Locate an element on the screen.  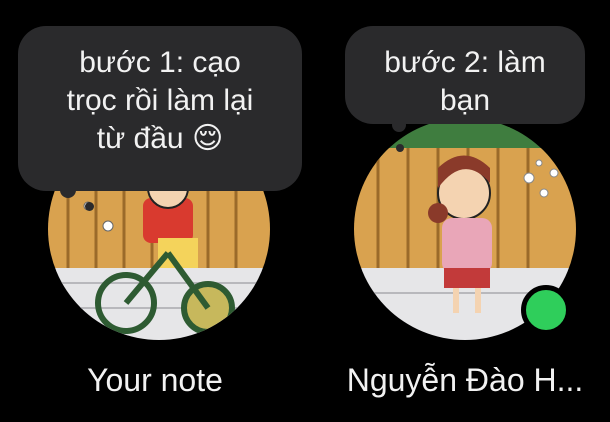
online-status-dot is located at coordinates (546, 310).